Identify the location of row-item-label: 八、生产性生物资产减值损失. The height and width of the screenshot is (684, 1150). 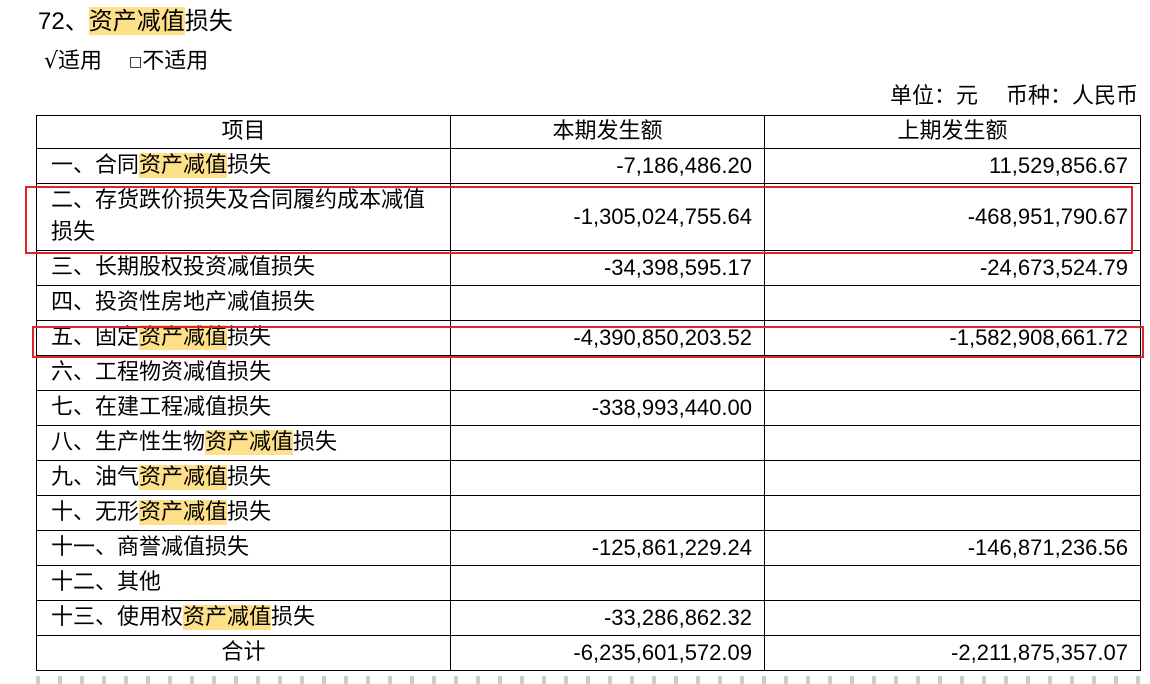
(243, 443).